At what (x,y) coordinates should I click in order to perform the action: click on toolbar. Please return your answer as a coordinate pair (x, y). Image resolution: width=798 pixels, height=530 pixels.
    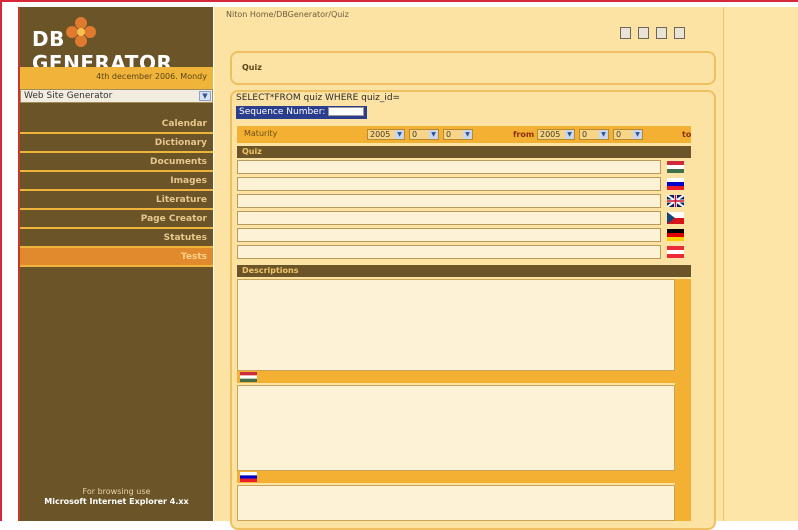
    Looking at the image, I should click on (653, 36).